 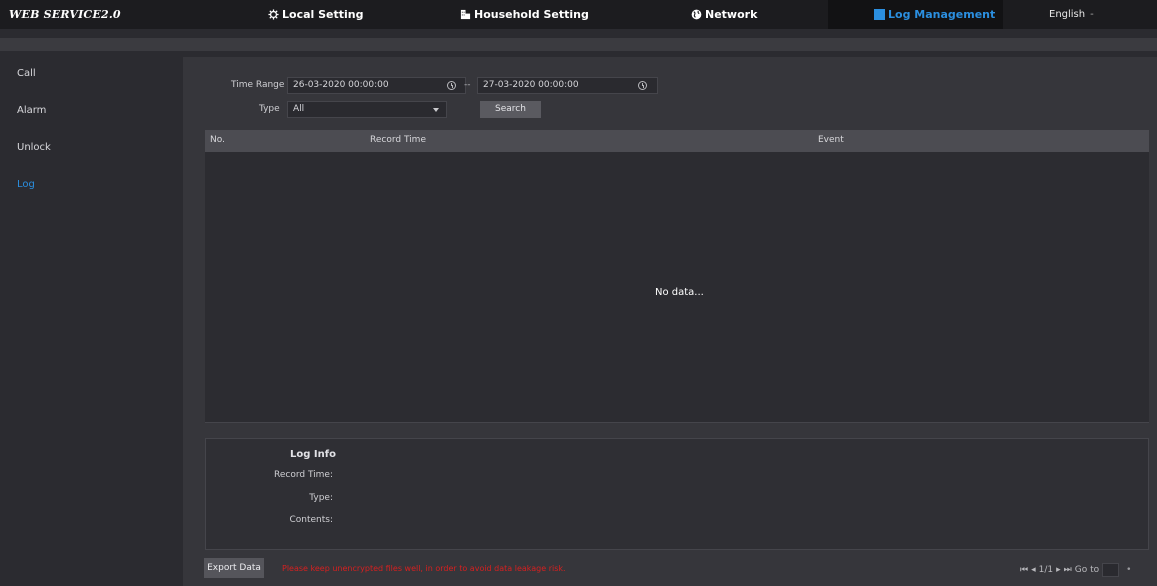 I want to click on gear-icon, so click(x=273, y=14).